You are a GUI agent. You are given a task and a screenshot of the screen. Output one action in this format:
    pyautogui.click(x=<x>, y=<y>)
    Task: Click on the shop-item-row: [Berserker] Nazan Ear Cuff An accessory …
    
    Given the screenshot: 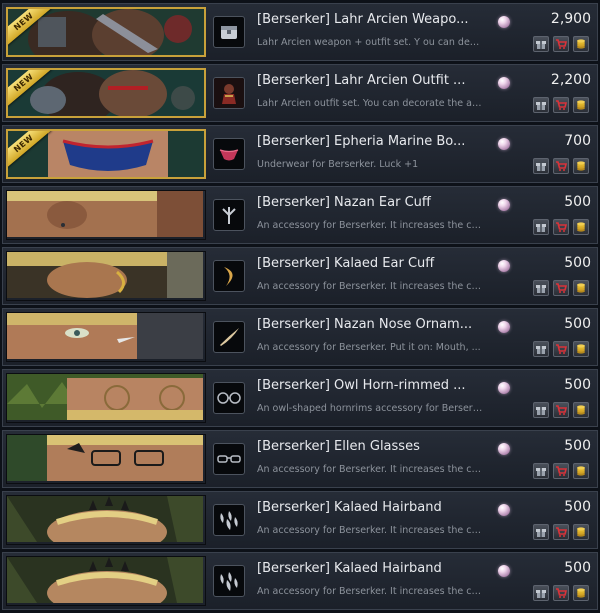 What is the action you would take?
    pyautogui.click(x=300, y=215)
    